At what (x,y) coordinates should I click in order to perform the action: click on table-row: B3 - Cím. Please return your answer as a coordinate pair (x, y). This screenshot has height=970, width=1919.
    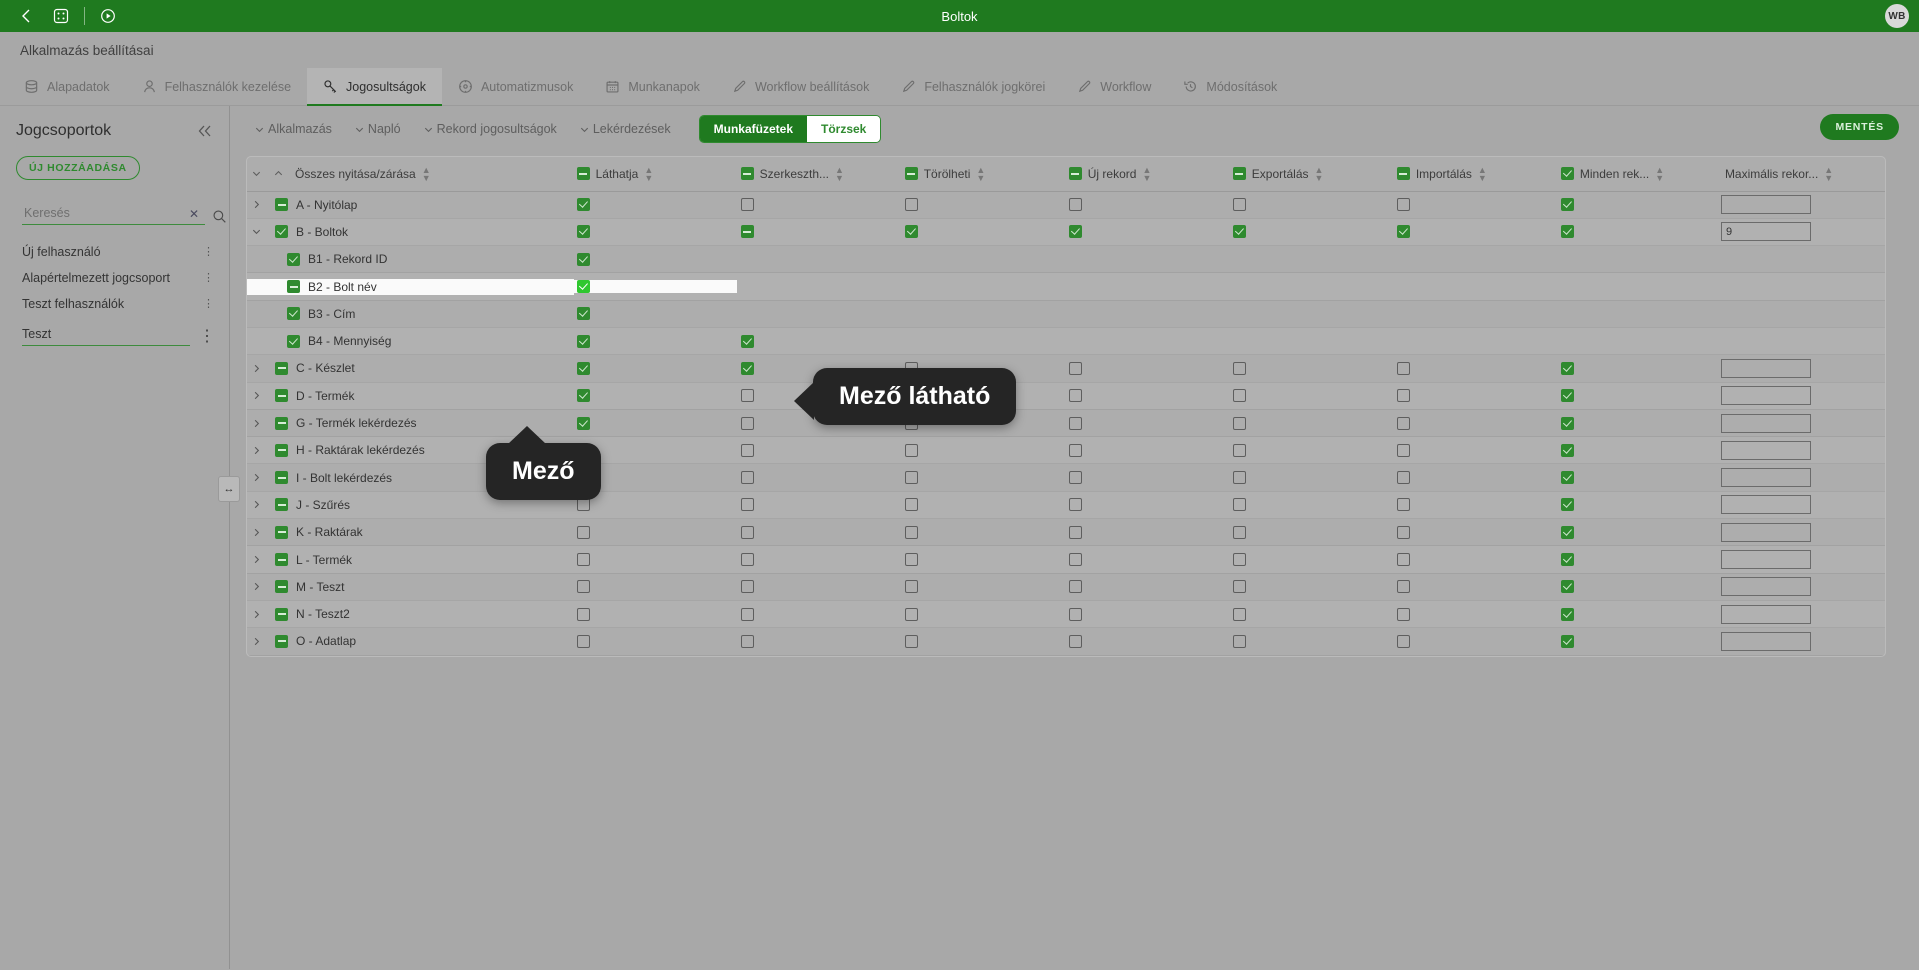
    Looking at the image, I should click on (1066, 314).